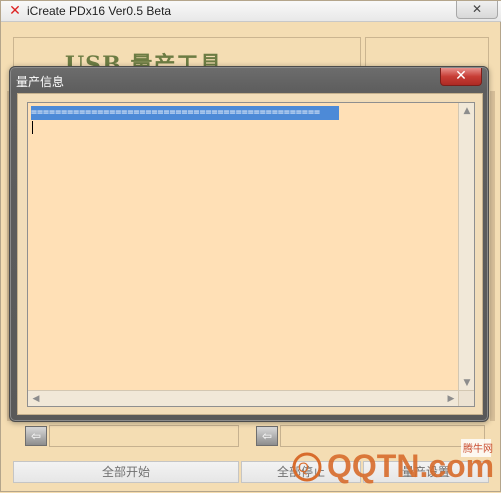 The image size is (501, 493). Describe the element at coordinates (36, 436) in the screenshot. I see `port-arrow-icon-1: ⇦` at that location.